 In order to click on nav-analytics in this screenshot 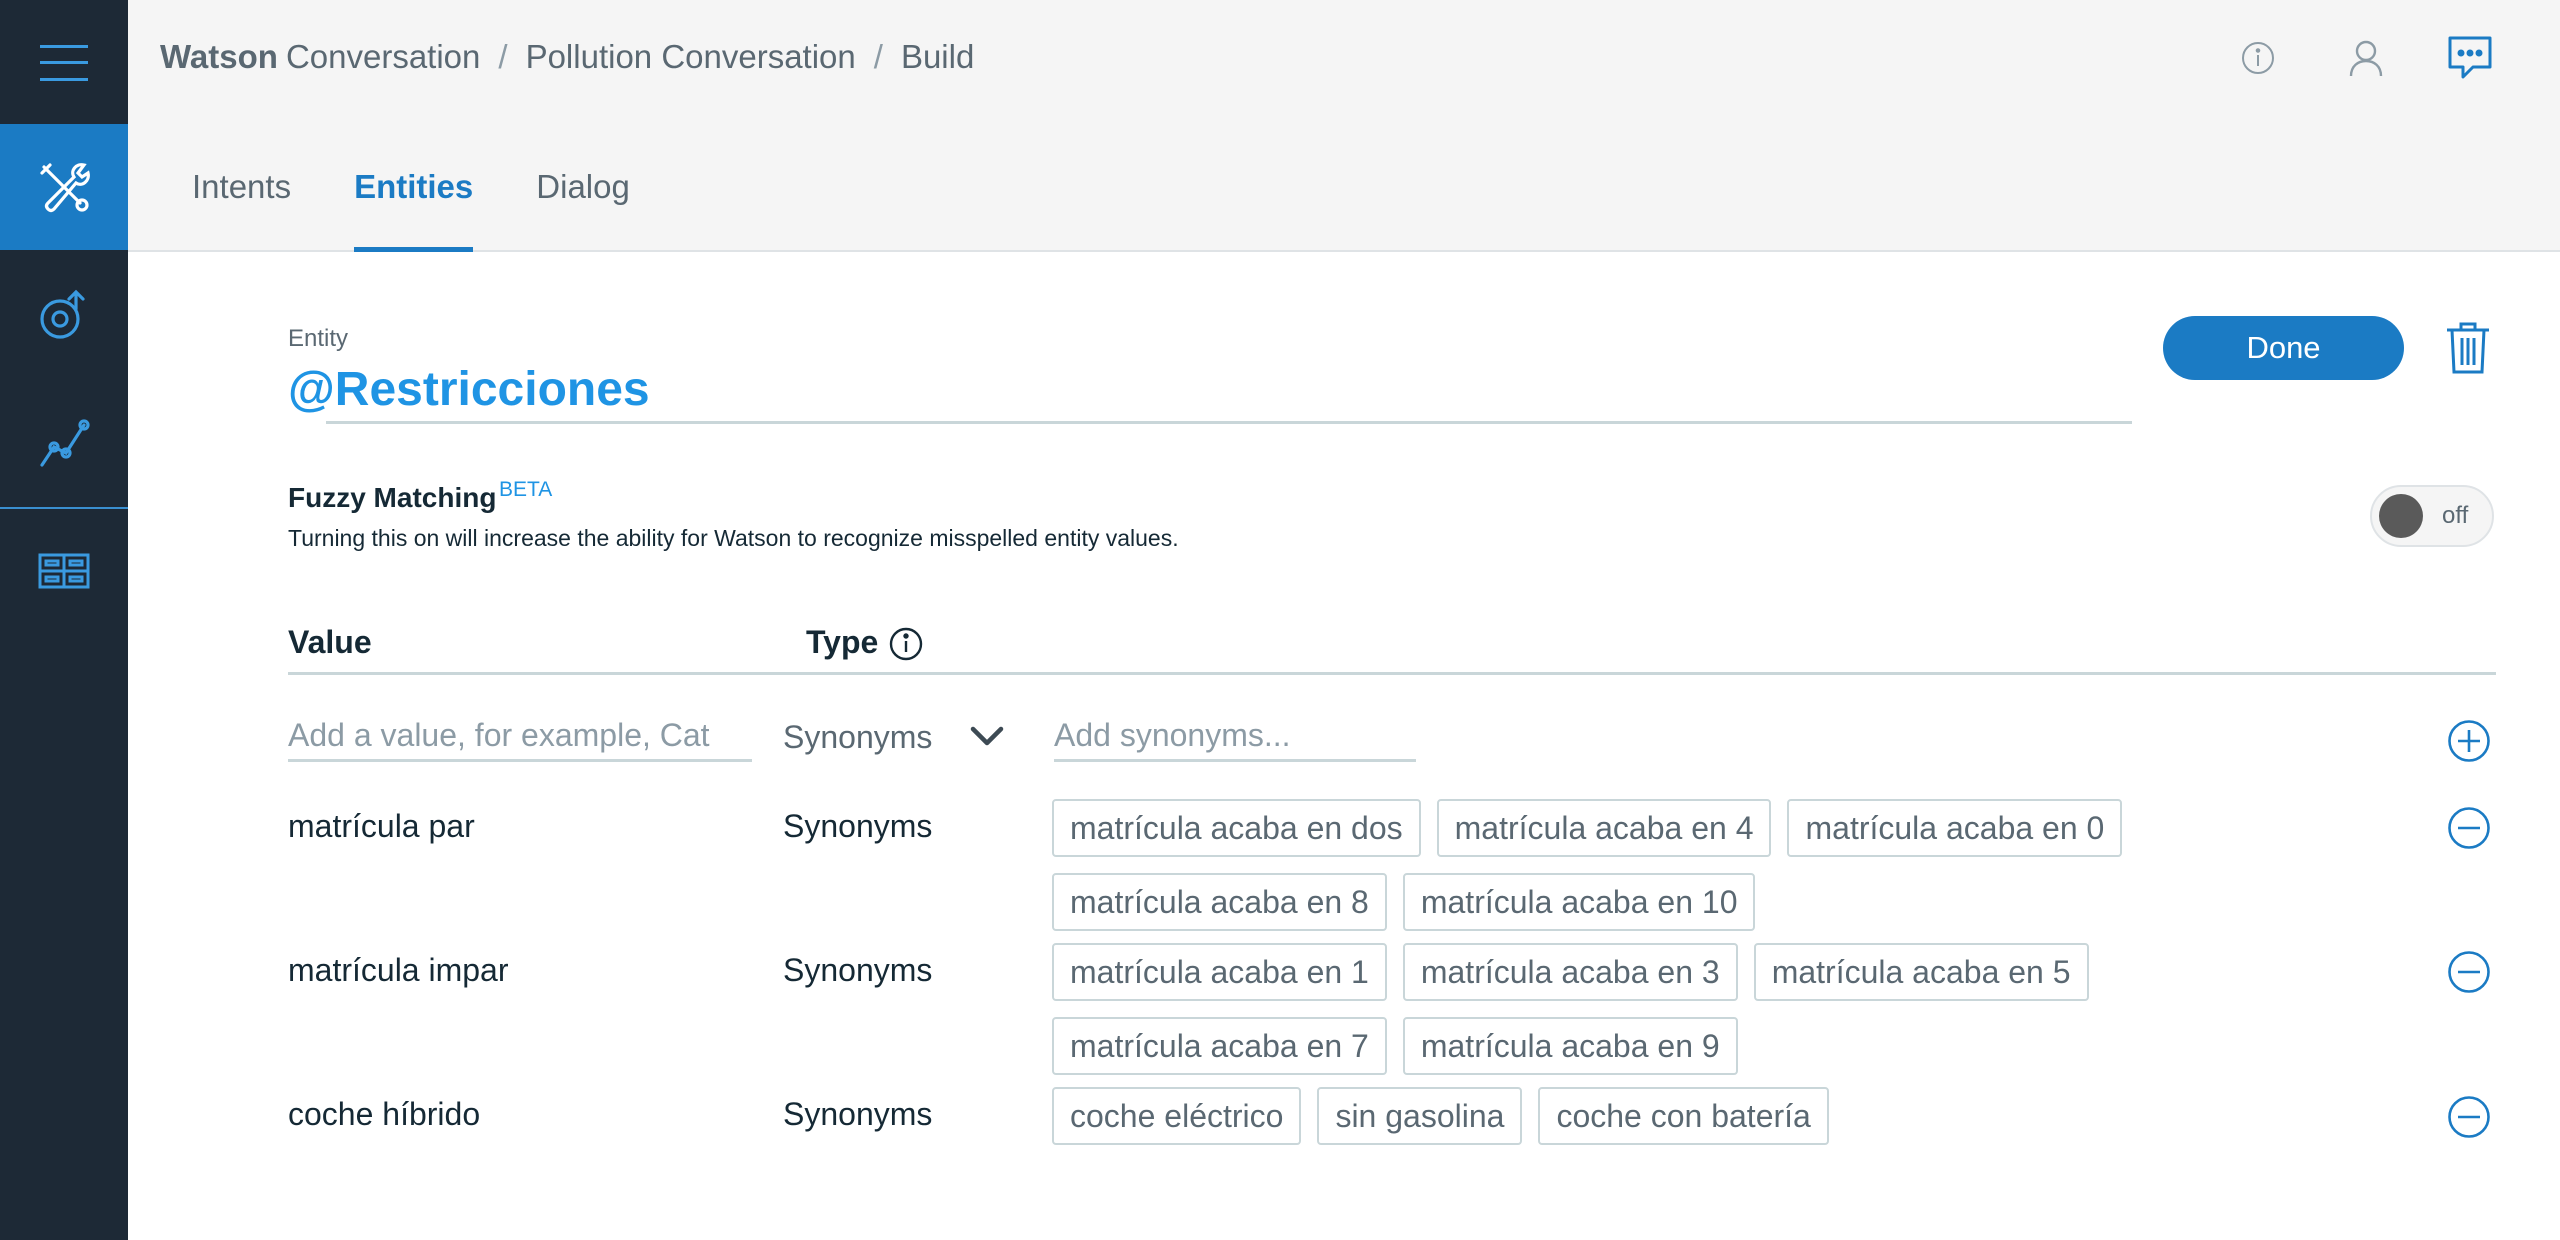, I will do `click(64, 443)`.